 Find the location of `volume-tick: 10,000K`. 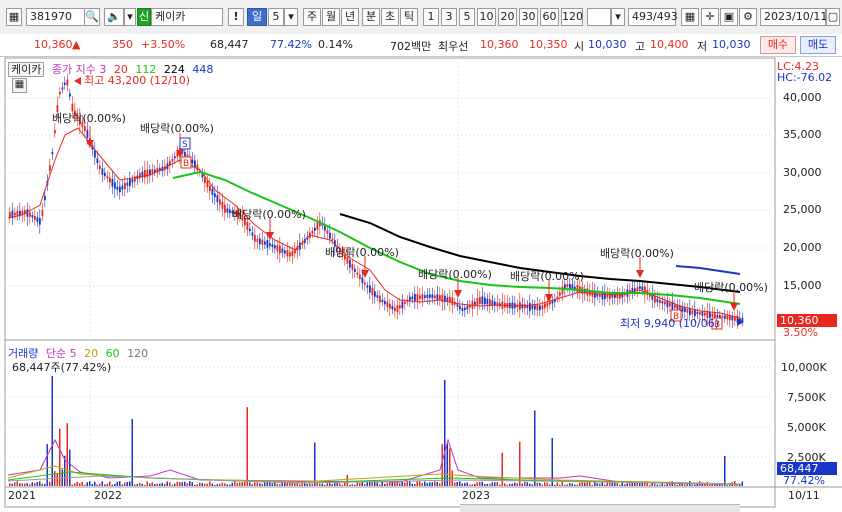

volume-tick: 10,000K is located at coordinates (804, 367).